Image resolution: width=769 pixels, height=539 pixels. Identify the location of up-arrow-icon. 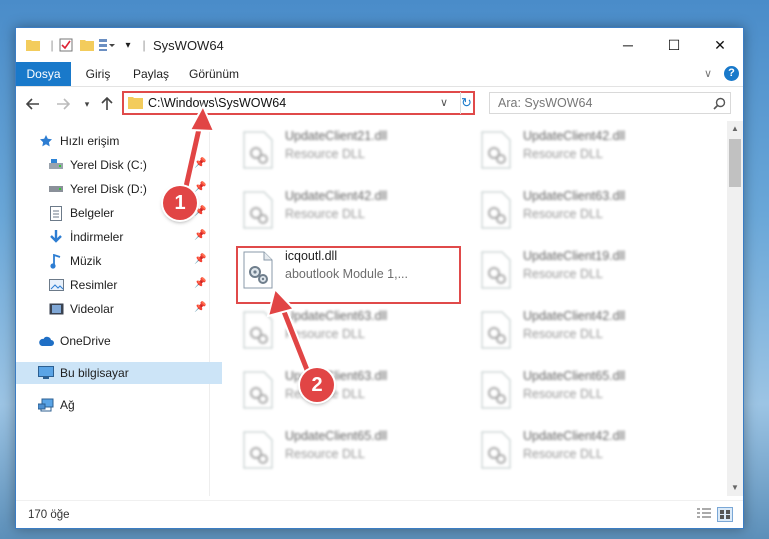
(107, 104).